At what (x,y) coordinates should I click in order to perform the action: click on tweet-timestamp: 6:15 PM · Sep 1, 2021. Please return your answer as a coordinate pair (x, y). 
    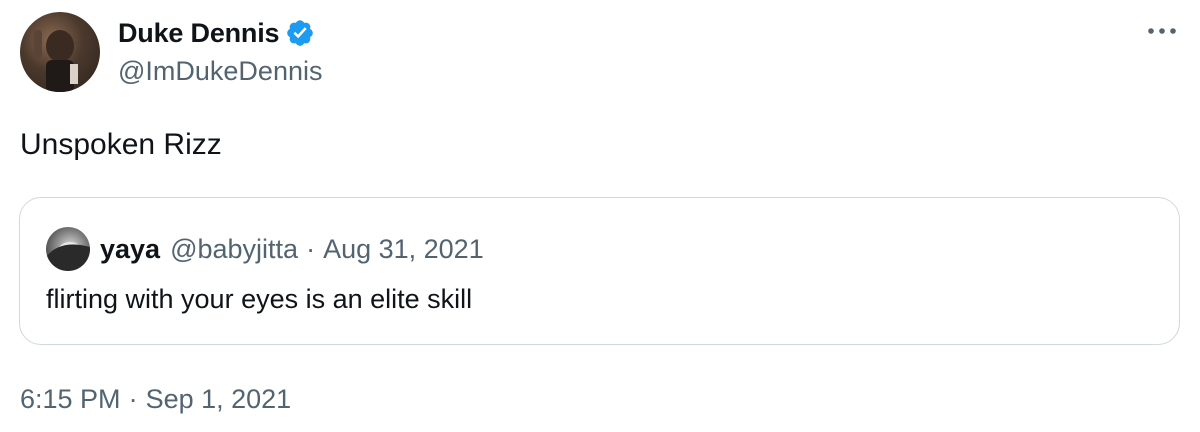
    Looking at the image, I should click on (155, 399).